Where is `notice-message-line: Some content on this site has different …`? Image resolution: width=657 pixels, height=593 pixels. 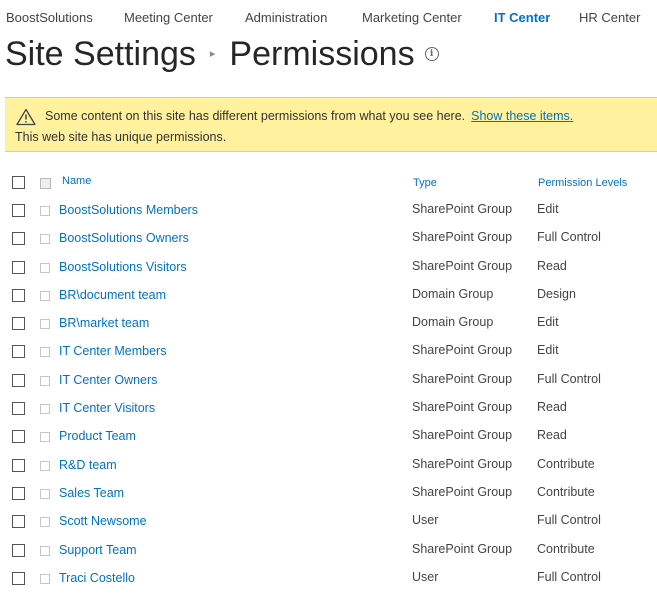
notice-message-line: Some content on this site has different … is located at coordinates (309, 116).